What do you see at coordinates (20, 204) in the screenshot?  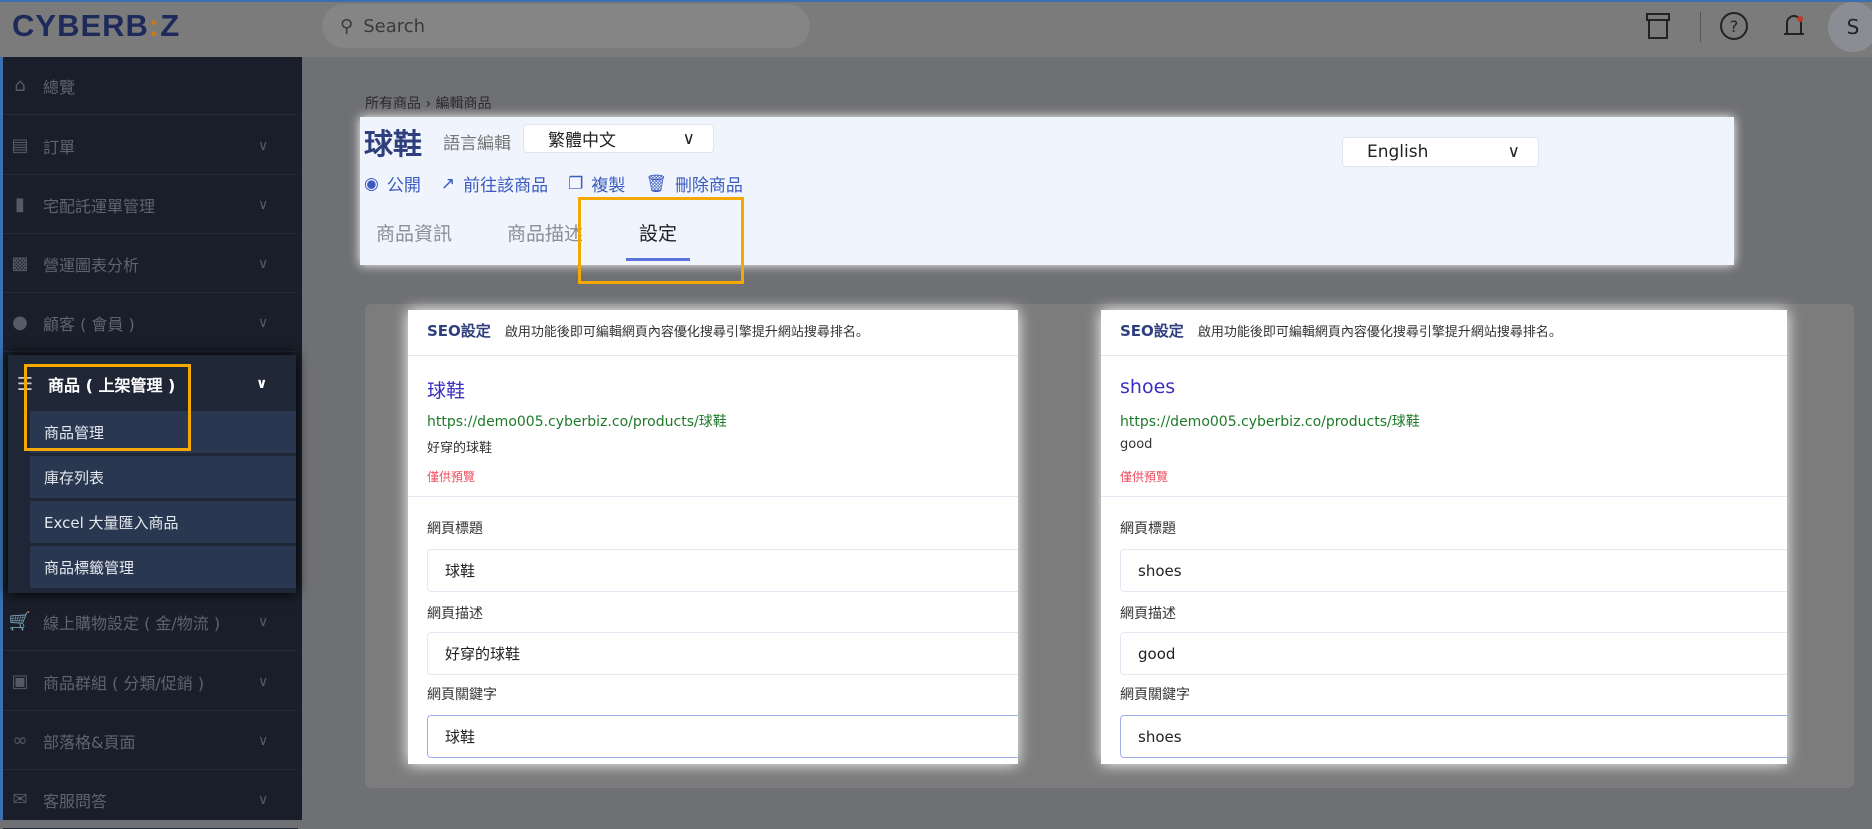 I see `file-icon: ▮` at bounding box center [20, 204].